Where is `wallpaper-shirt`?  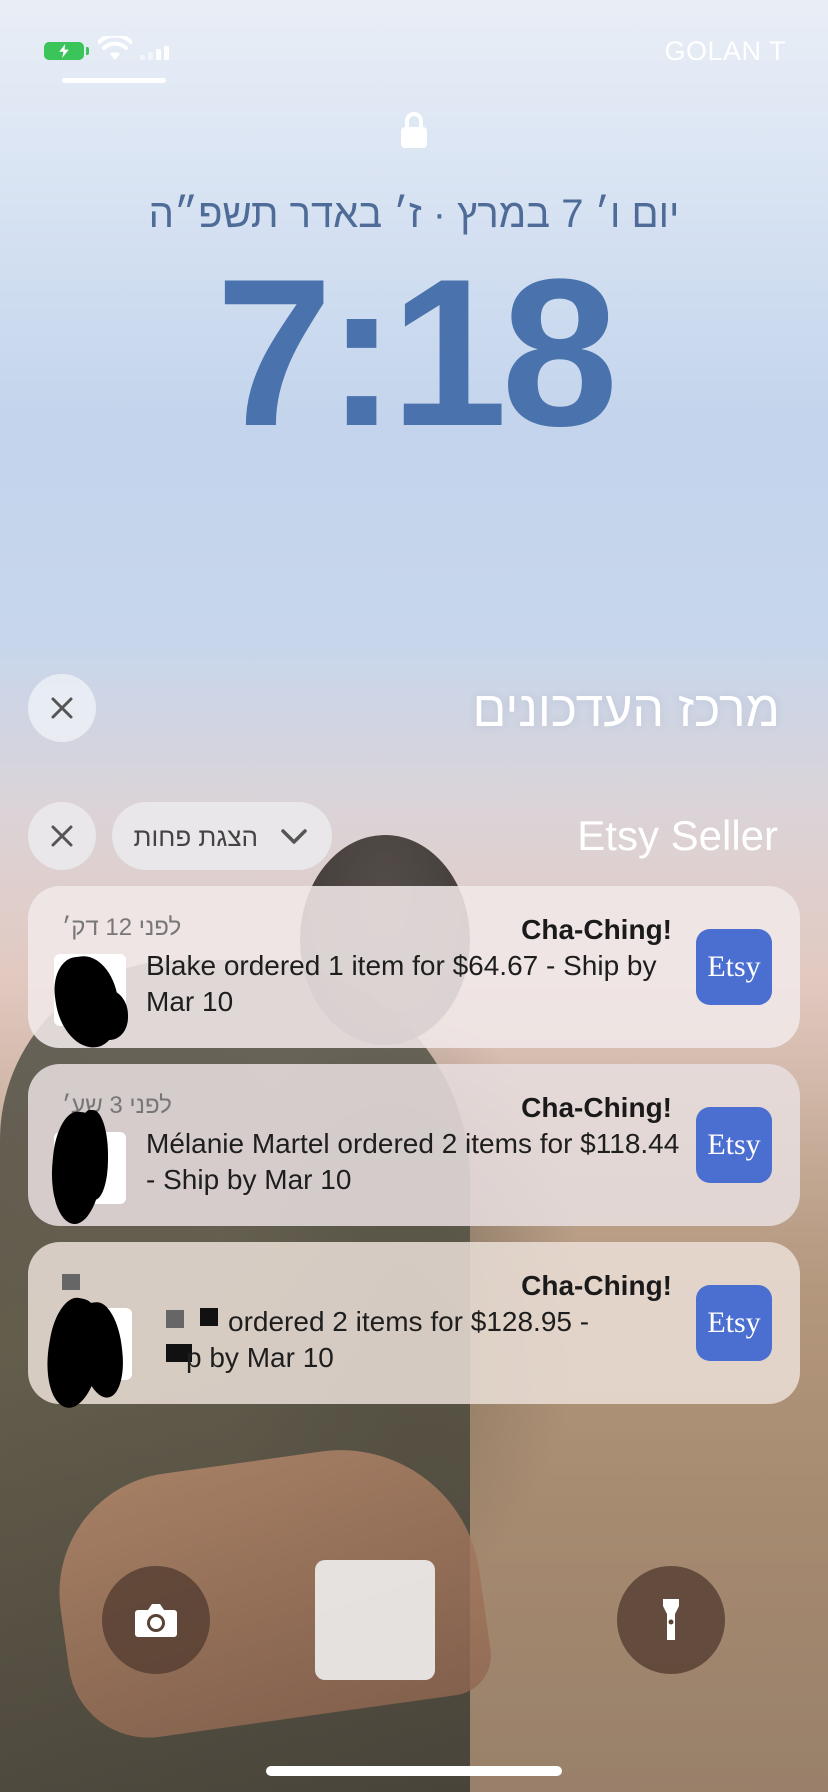
wallpaper-shirt is located at coordinates (375, 1620).